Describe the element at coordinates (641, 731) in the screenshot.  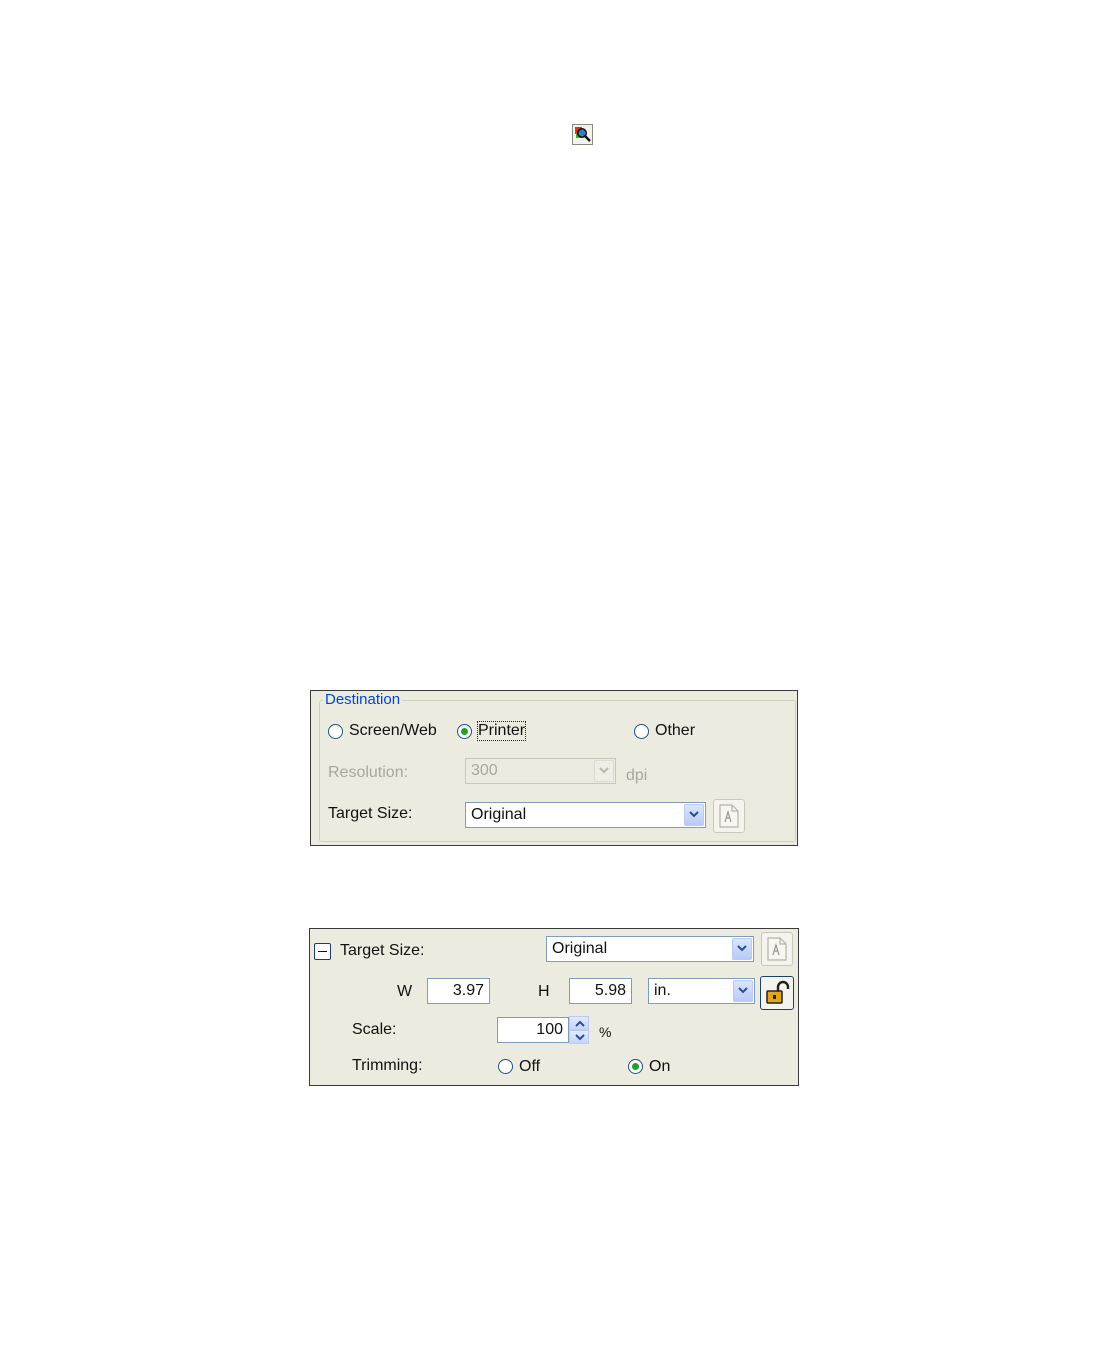
I see `other-radio` at that location.